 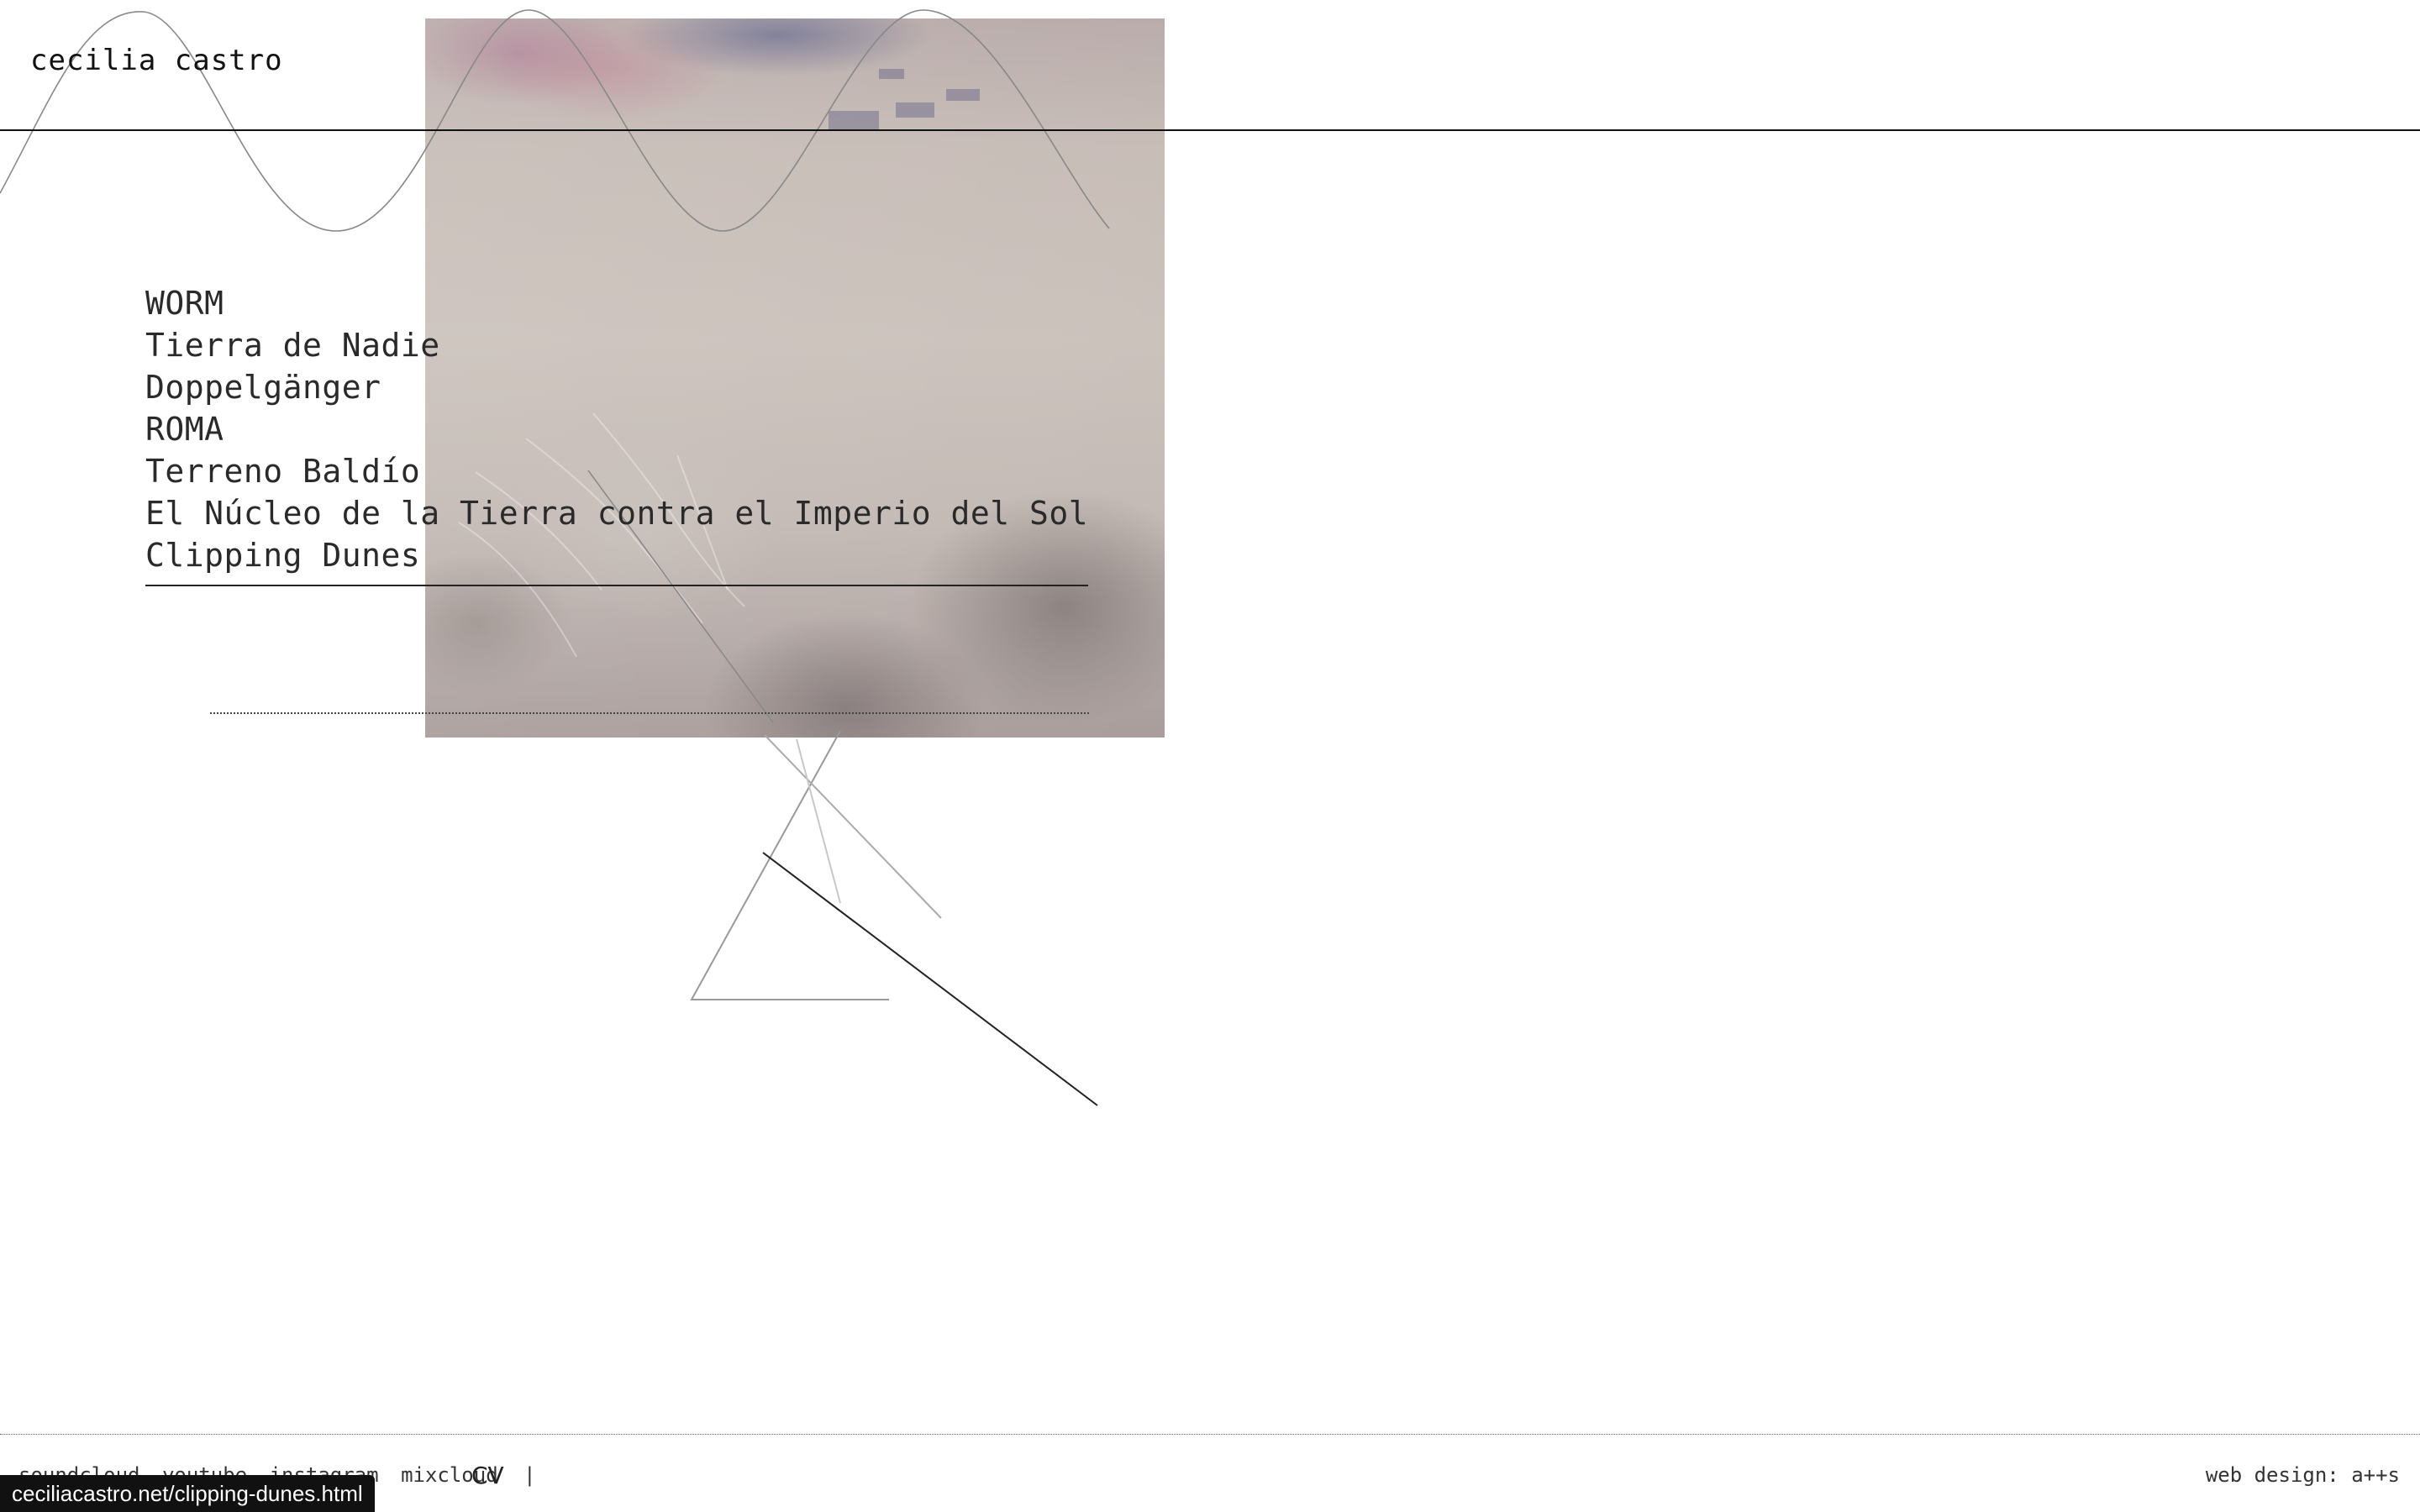 I want to click on project-link: Terreno Baldío, so click(x=616, y=471).